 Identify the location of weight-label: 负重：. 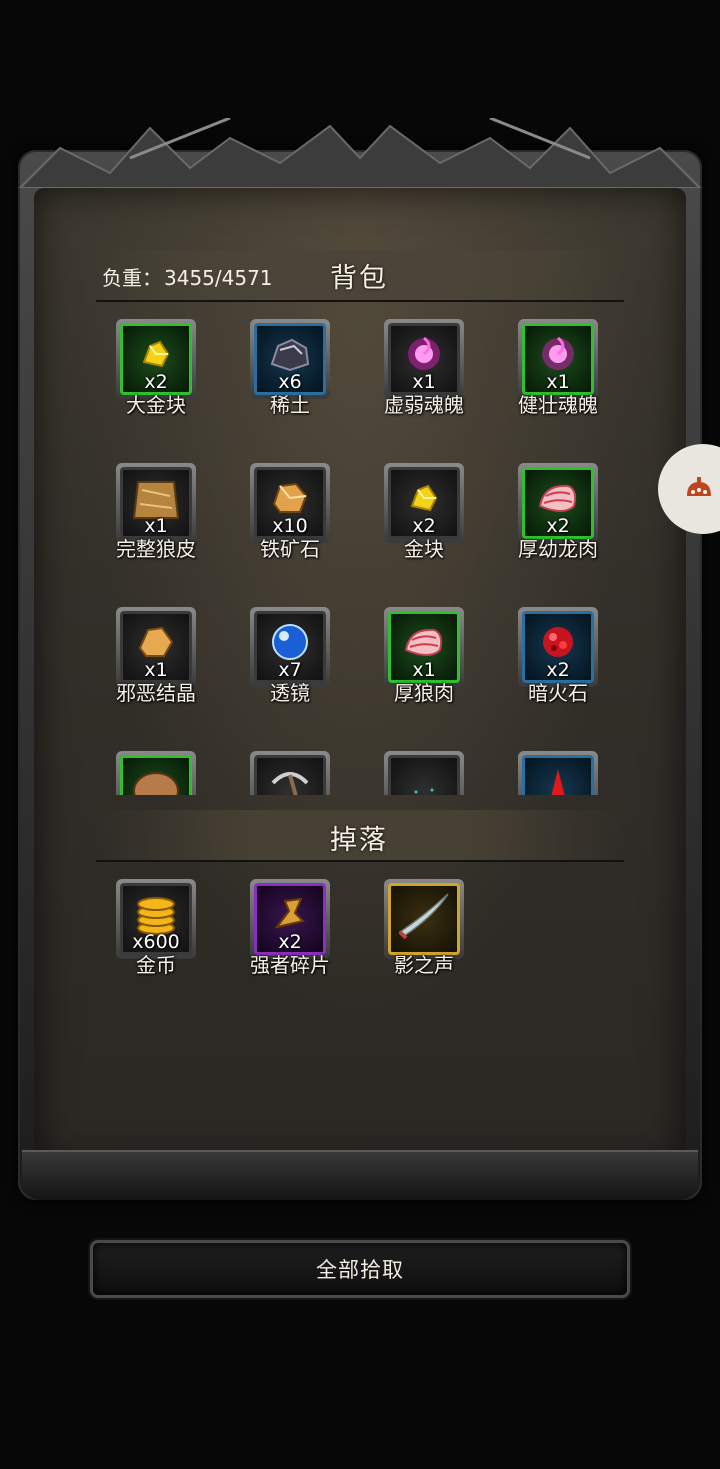
(132, 278).